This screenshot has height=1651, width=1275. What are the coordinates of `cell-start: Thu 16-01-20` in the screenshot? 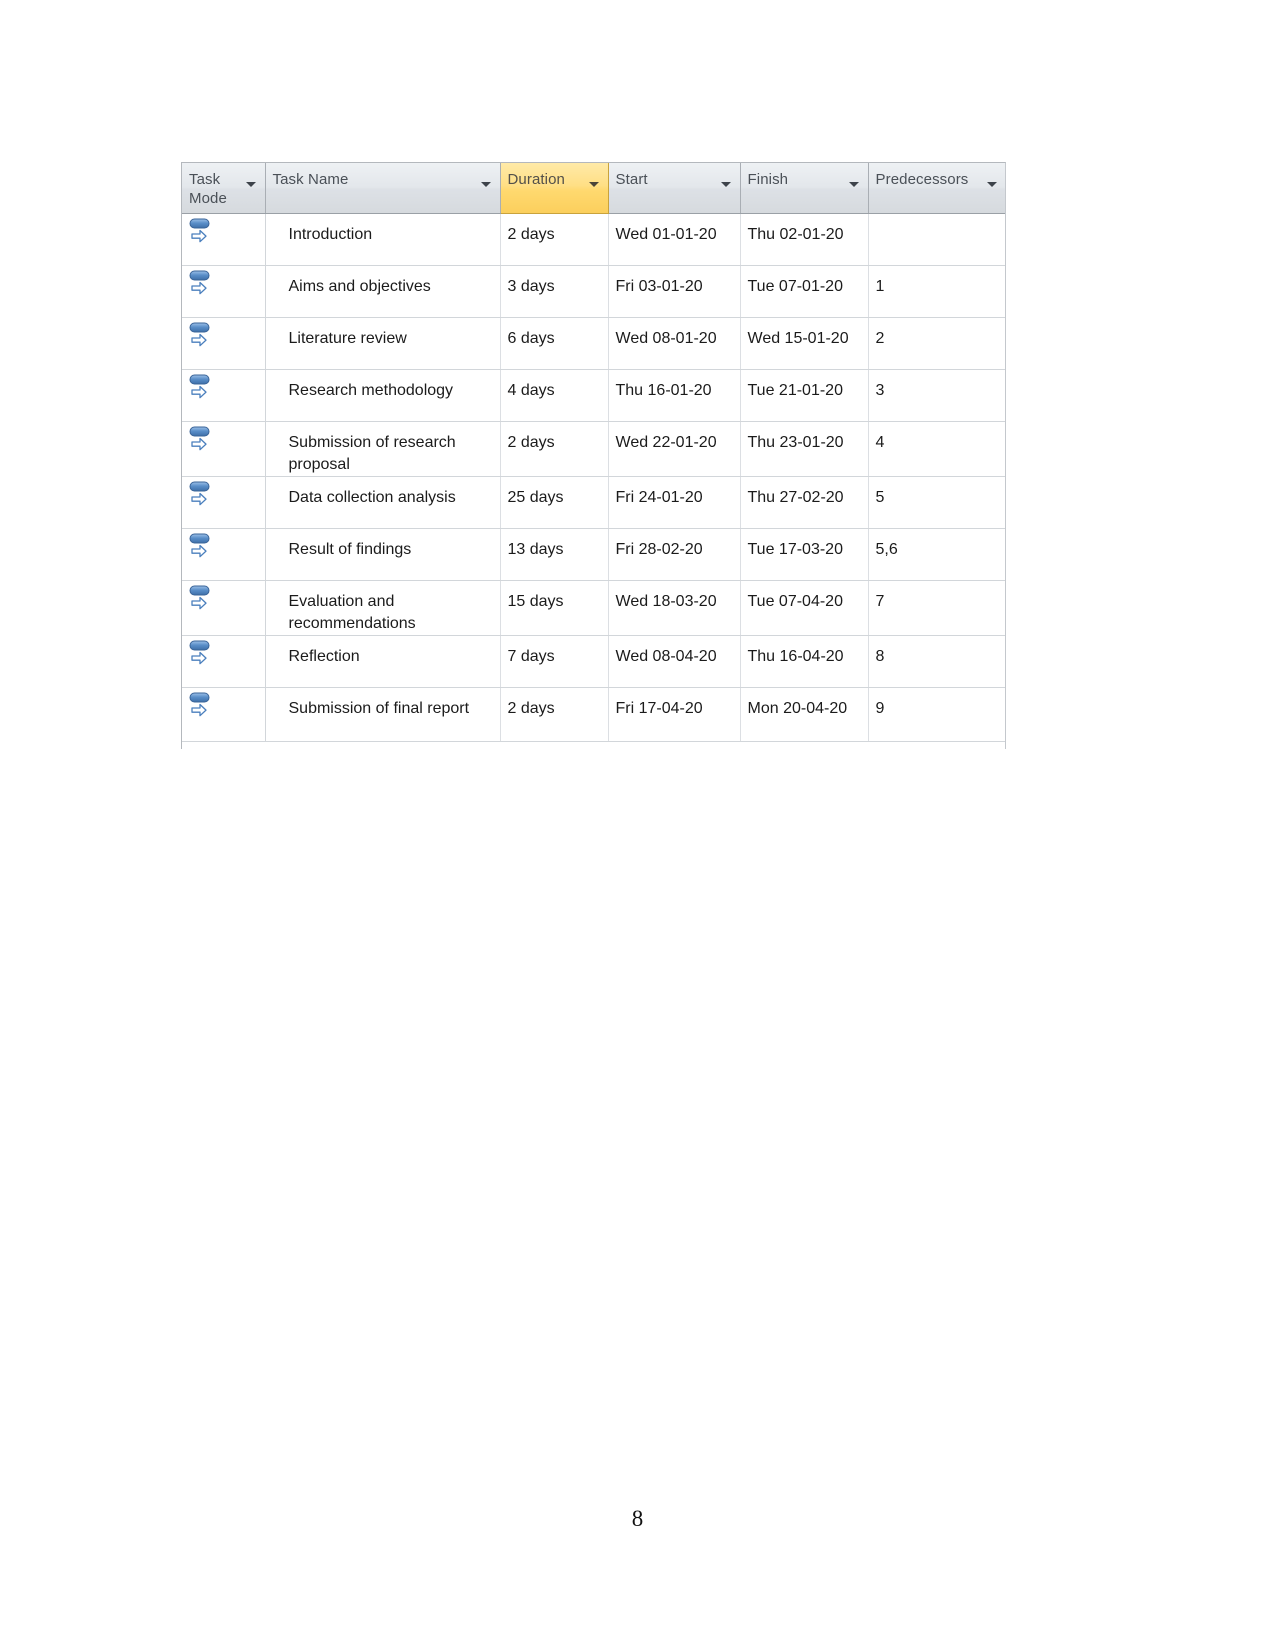 It's located at (674, 395).